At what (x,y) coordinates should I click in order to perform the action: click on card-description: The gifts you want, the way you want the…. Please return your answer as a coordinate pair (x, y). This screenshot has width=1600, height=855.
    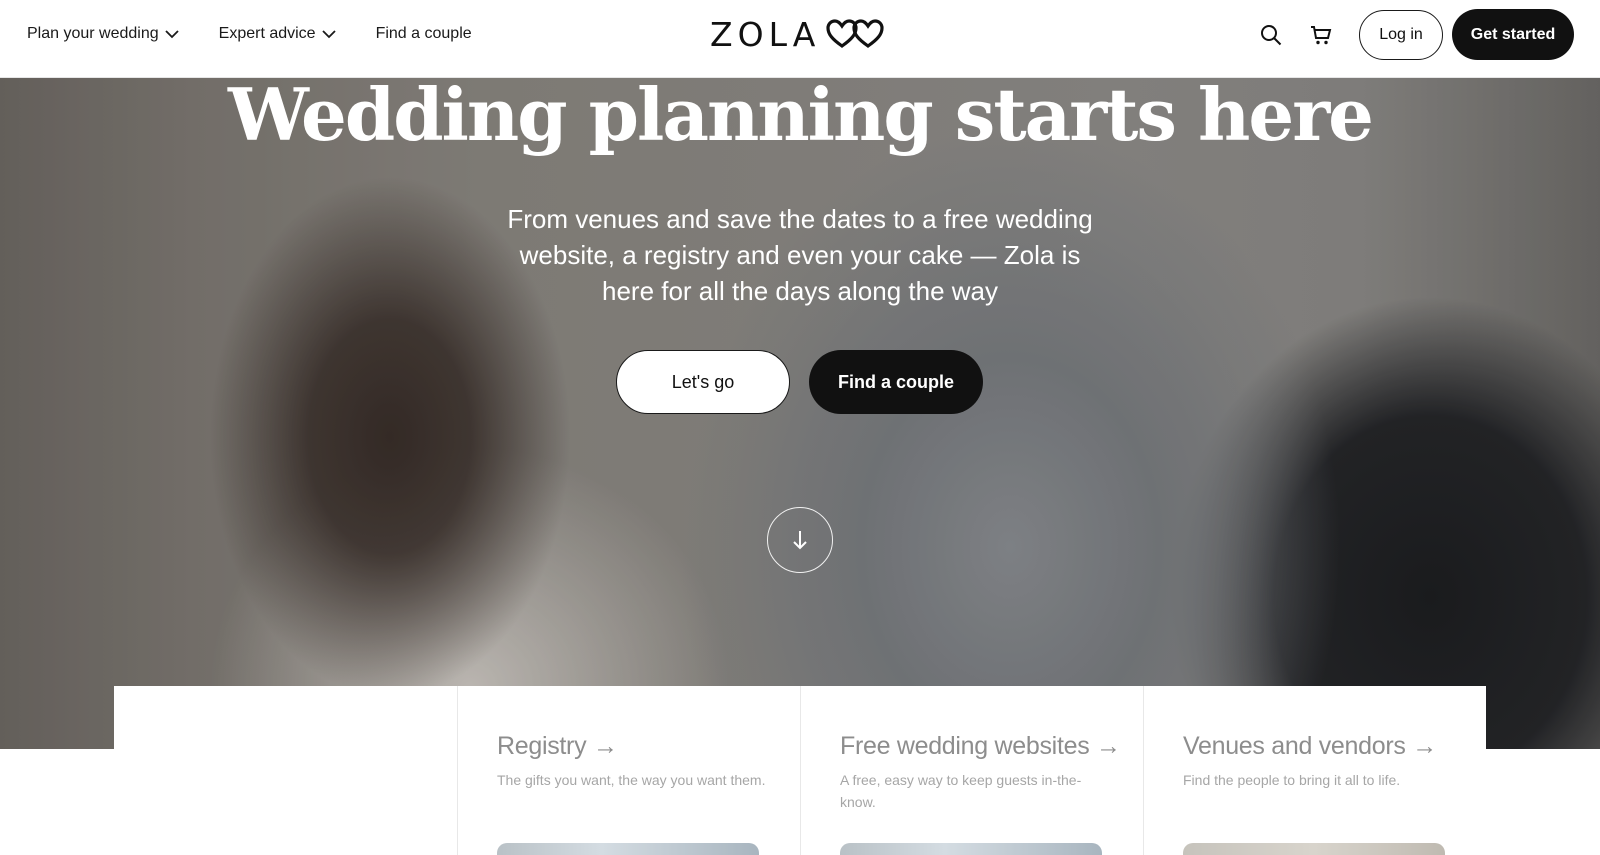
    Looking at the image, I should click on (631, 780).